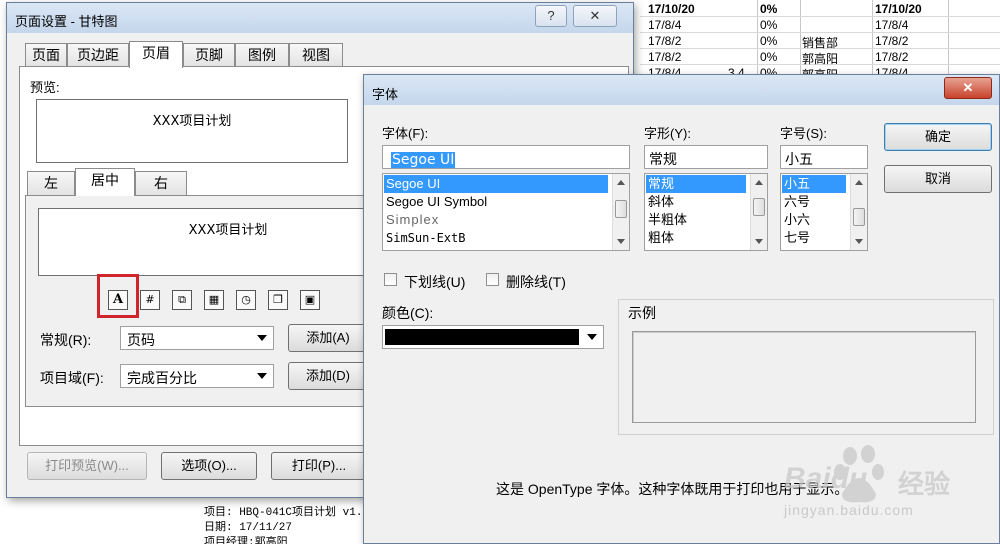 The width and height of the screenshot is (1000, 544). Describe the element at coordinates (156, 54) in the screenshot. I see `tab-header: 页眉` at that location.